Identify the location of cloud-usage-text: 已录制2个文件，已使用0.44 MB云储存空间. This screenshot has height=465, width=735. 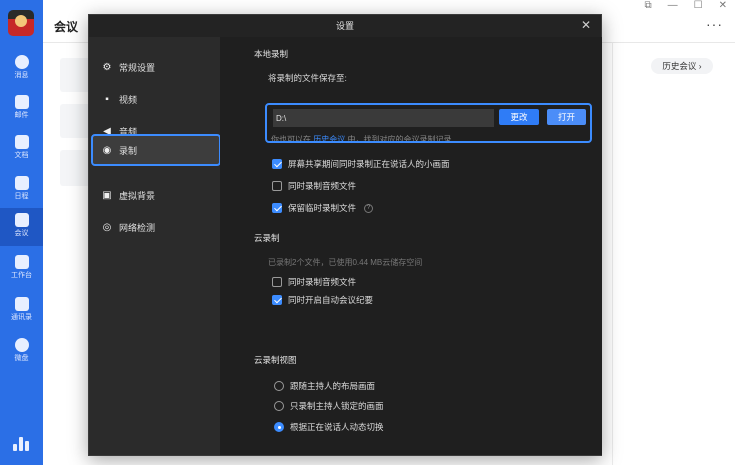
(345, 262).